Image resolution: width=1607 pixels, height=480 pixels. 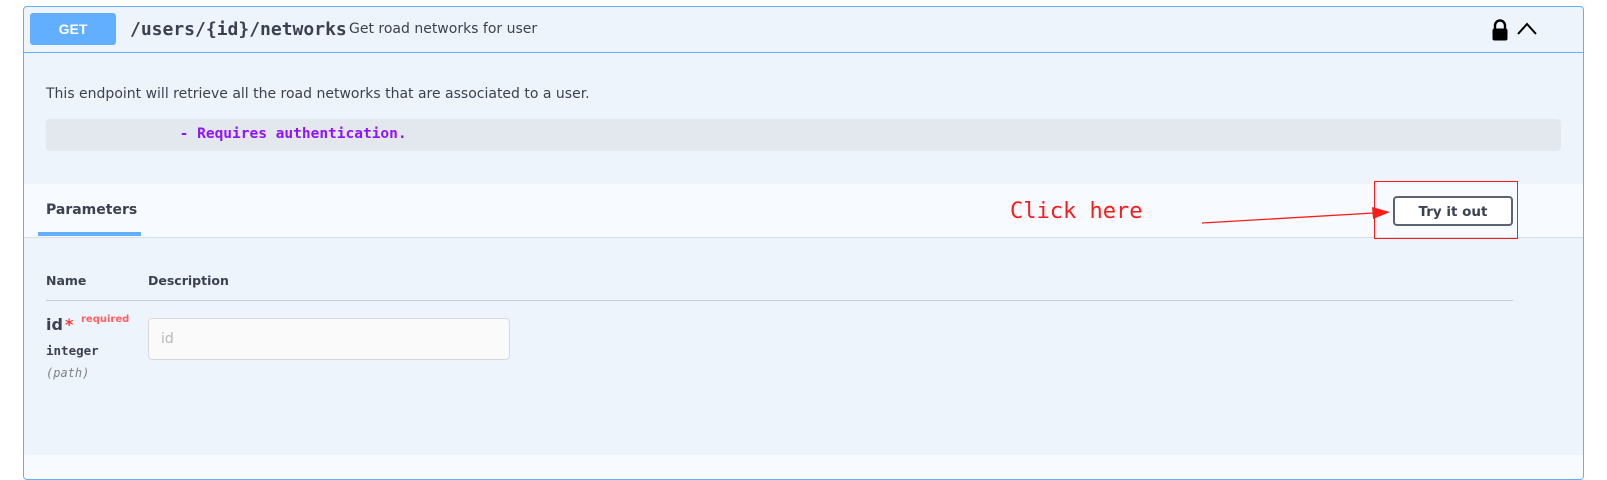 What do you see at coordinates (73, 29) in the screenshot?
I see `http-method-badge: GET` at bounding box center [73, 29].